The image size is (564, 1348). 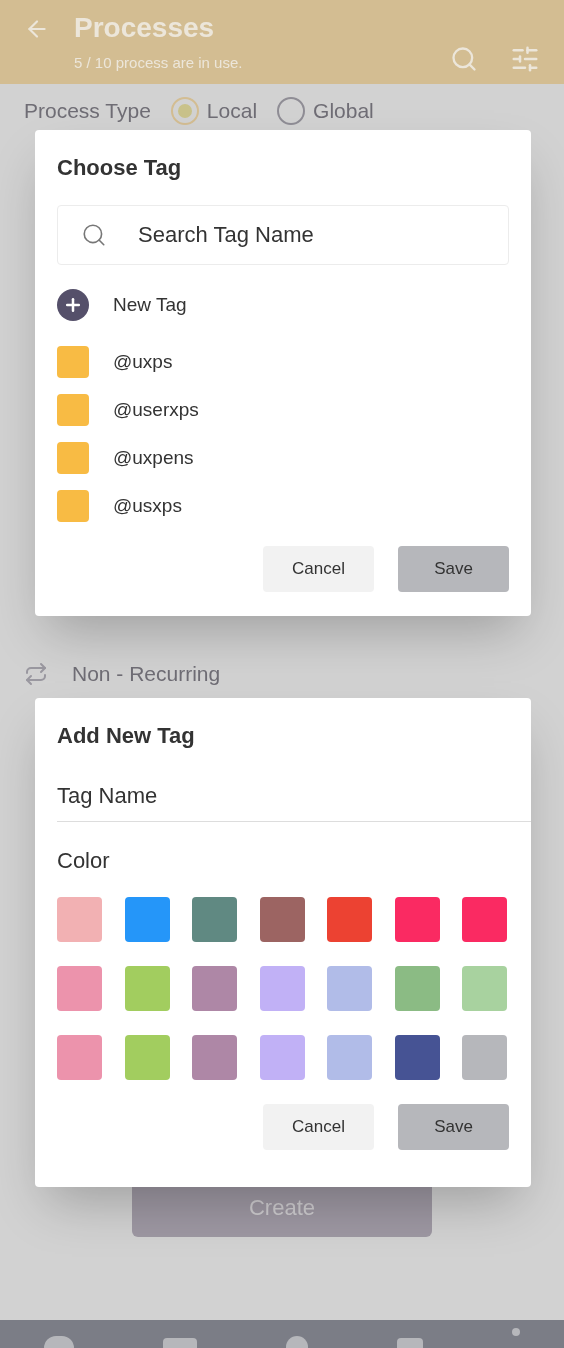 What do you see at coordinates (283, 458) in the screenshot?
I see `tag-item: @uxpens` at bounding box center [283, 458].